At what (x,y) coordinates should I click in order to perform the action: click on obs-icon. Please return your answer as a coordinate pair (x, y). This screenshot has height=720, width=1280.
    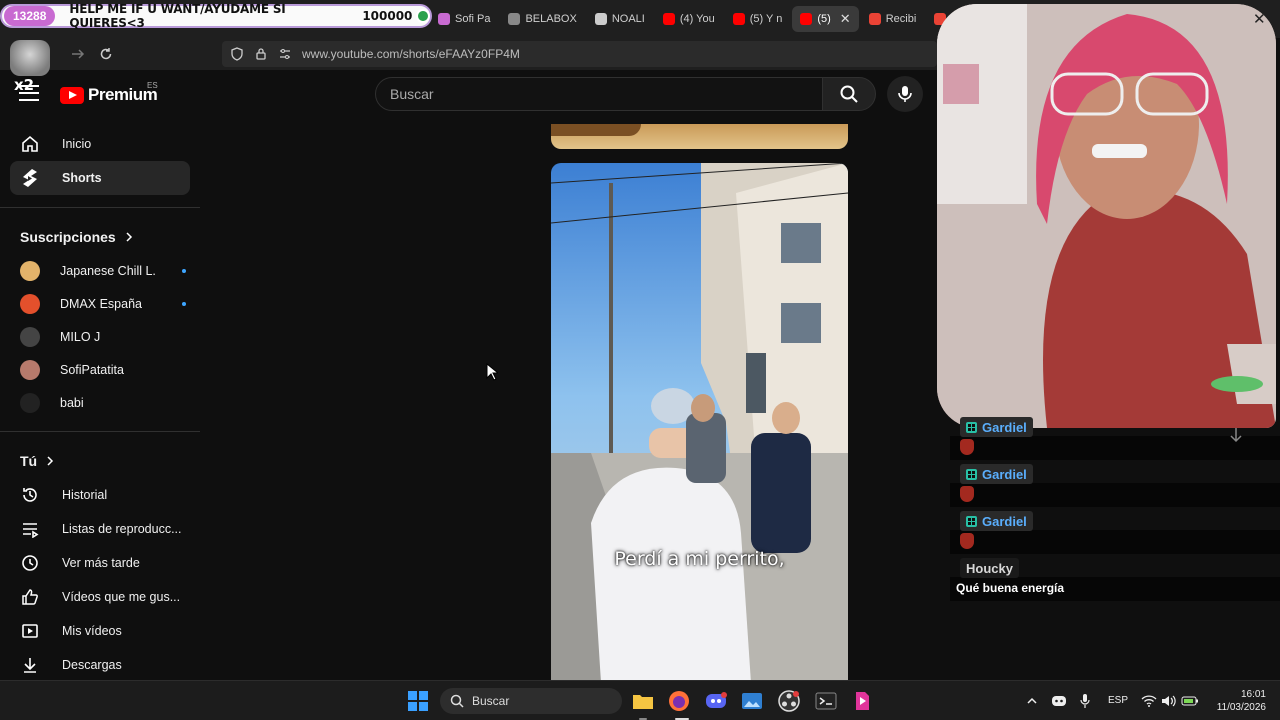
    Looking at the image, I should click on (789, 701).